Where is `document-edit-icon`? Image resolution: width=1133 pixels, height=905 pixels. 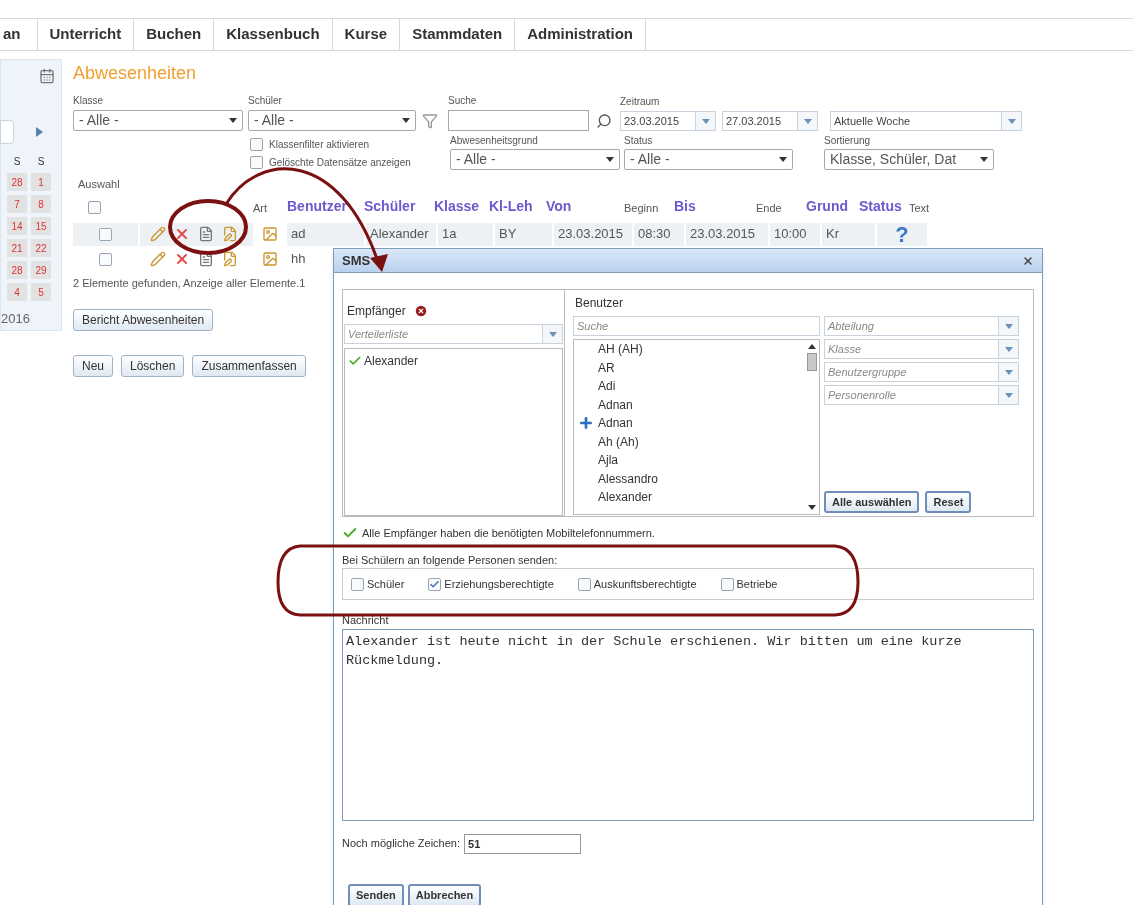
document-edit-icon is located at coordinates (230, 259).